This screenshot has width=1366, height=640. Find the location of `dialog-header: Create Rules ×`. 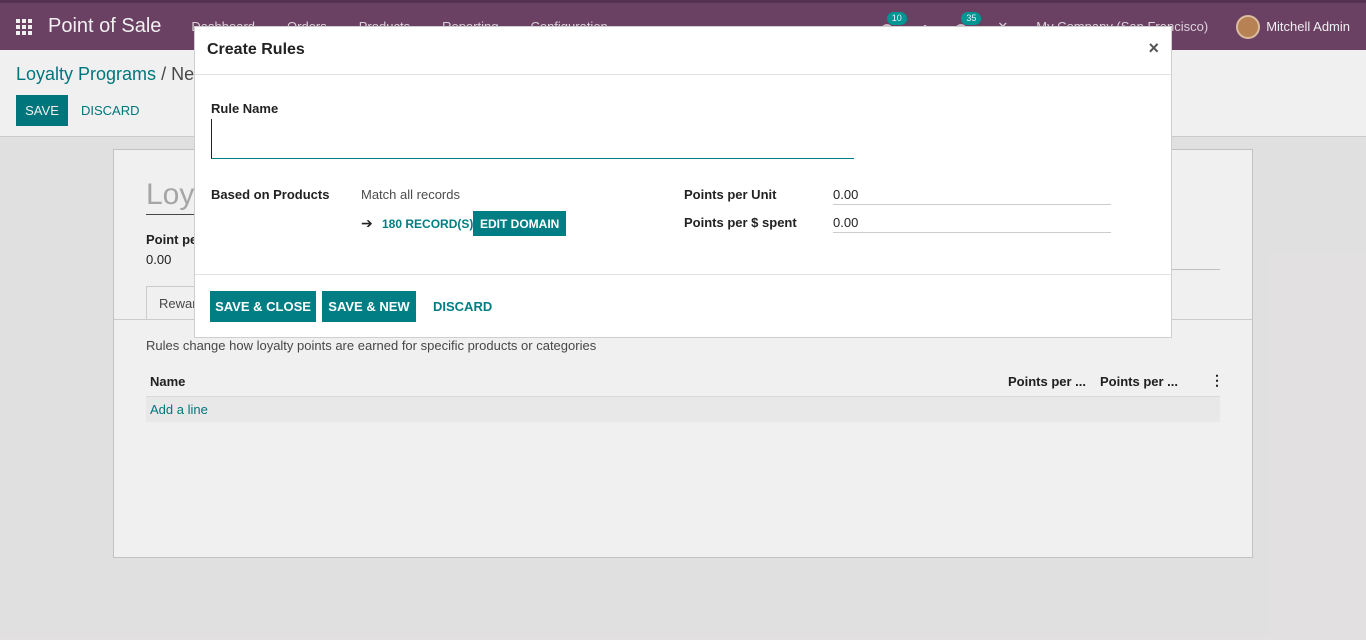

dialog-header: Create Rules × is located at coordinates (683, 51).